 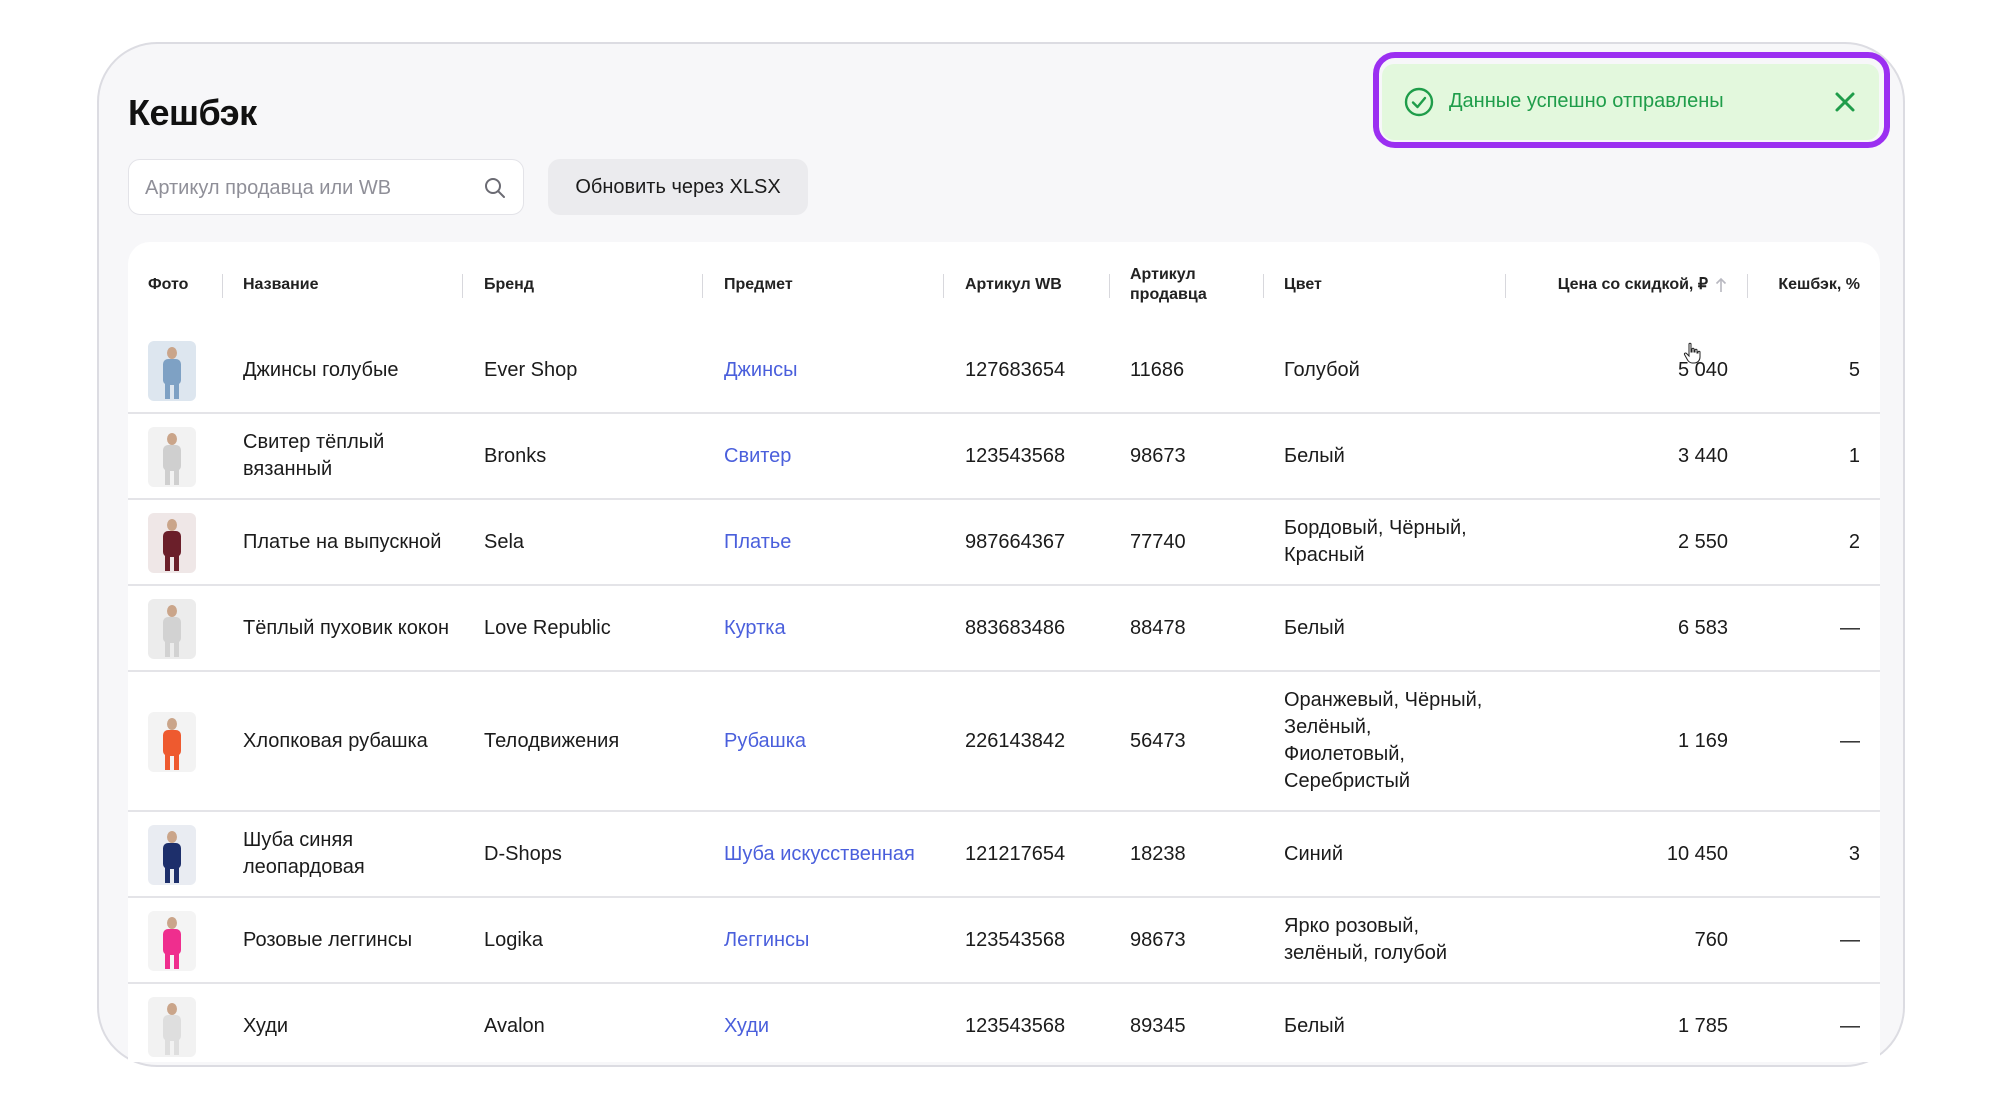 I want to click on cell-name: Розовые леггинсы, so click(x=328, y=939).